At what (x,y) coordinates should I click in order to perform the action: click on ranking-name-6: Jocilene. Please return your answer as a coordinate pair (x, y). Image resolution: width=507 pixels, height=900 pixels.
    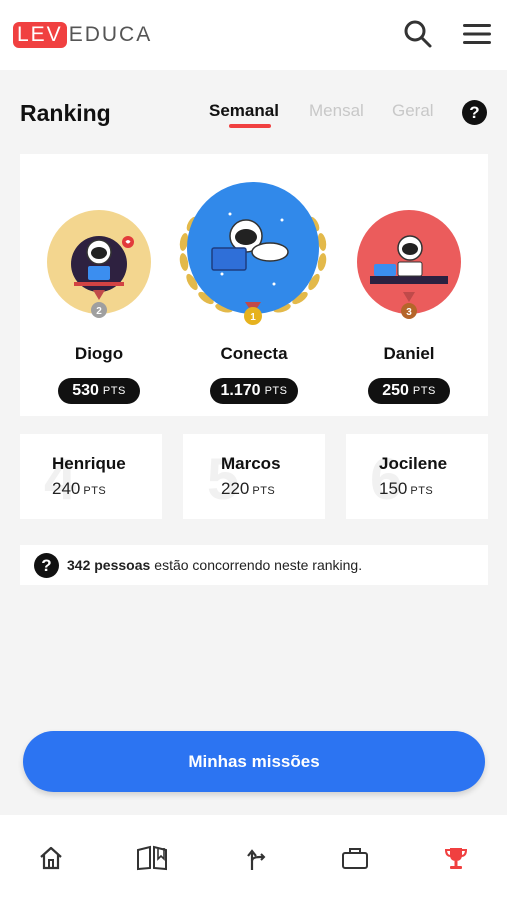
    Looking at the image, I should click on (413, 463).